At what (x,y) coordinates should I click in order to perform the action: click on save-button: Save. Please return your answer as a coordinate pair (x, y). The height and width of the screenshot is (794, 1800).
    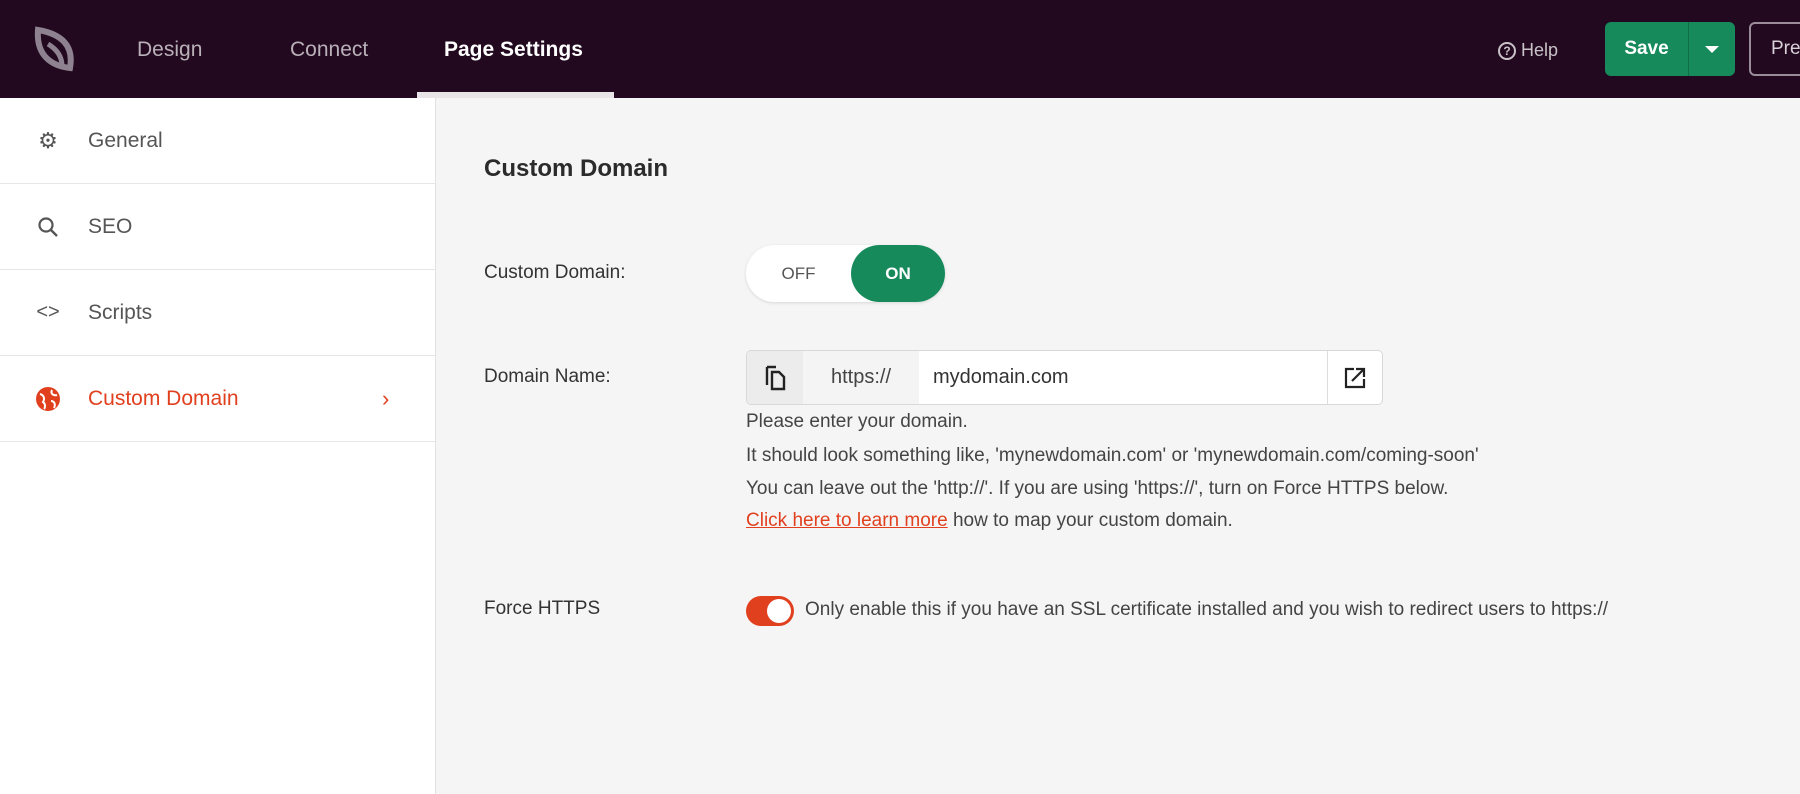
    Looking at the image, I should click on (1647, 49).